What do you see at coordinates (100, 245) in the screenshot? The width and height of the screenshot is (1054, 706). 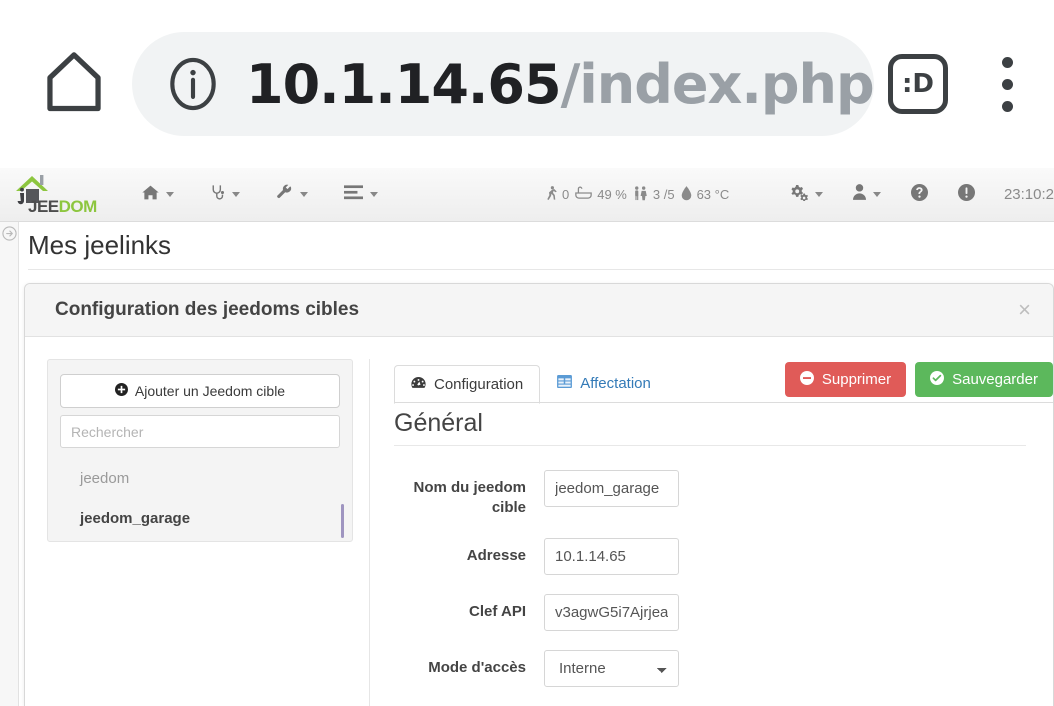 I see `page-title: Mes jeelinks` at bounding box center [100, 245].